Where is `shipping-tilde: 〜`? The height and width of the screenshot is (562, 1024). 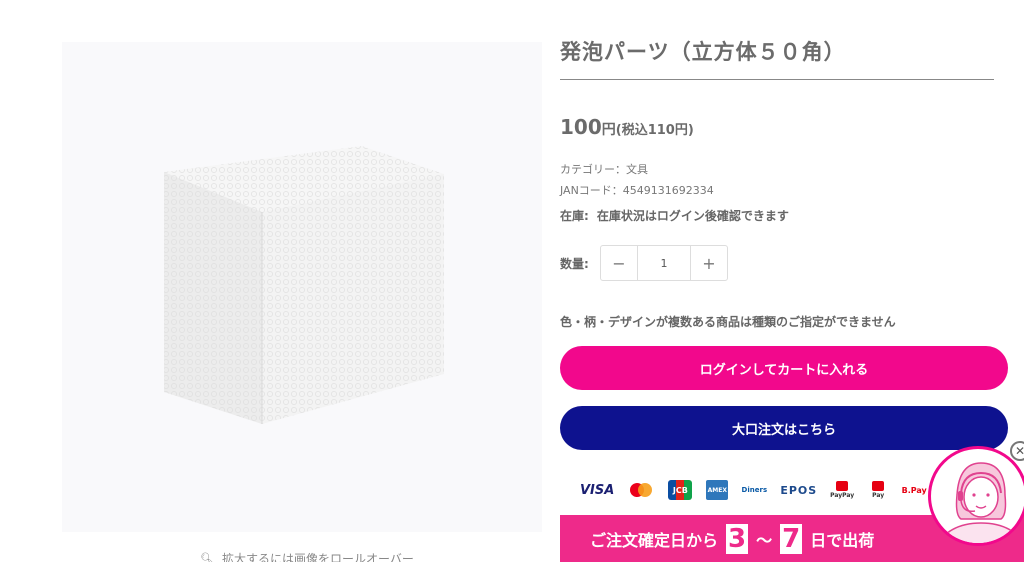
shipping-tilde: 〜 is located at coordinates (764, 540).